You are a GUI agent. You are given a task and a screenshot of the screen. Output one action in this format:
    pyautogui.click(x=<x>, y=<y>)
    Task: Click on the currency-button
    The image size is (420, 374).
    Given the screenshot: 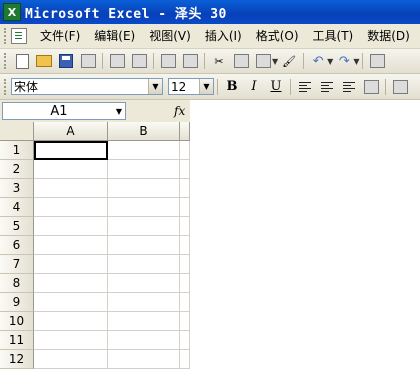 What is the action you would take?
    pyautogui.click(x=400, y=87)
    